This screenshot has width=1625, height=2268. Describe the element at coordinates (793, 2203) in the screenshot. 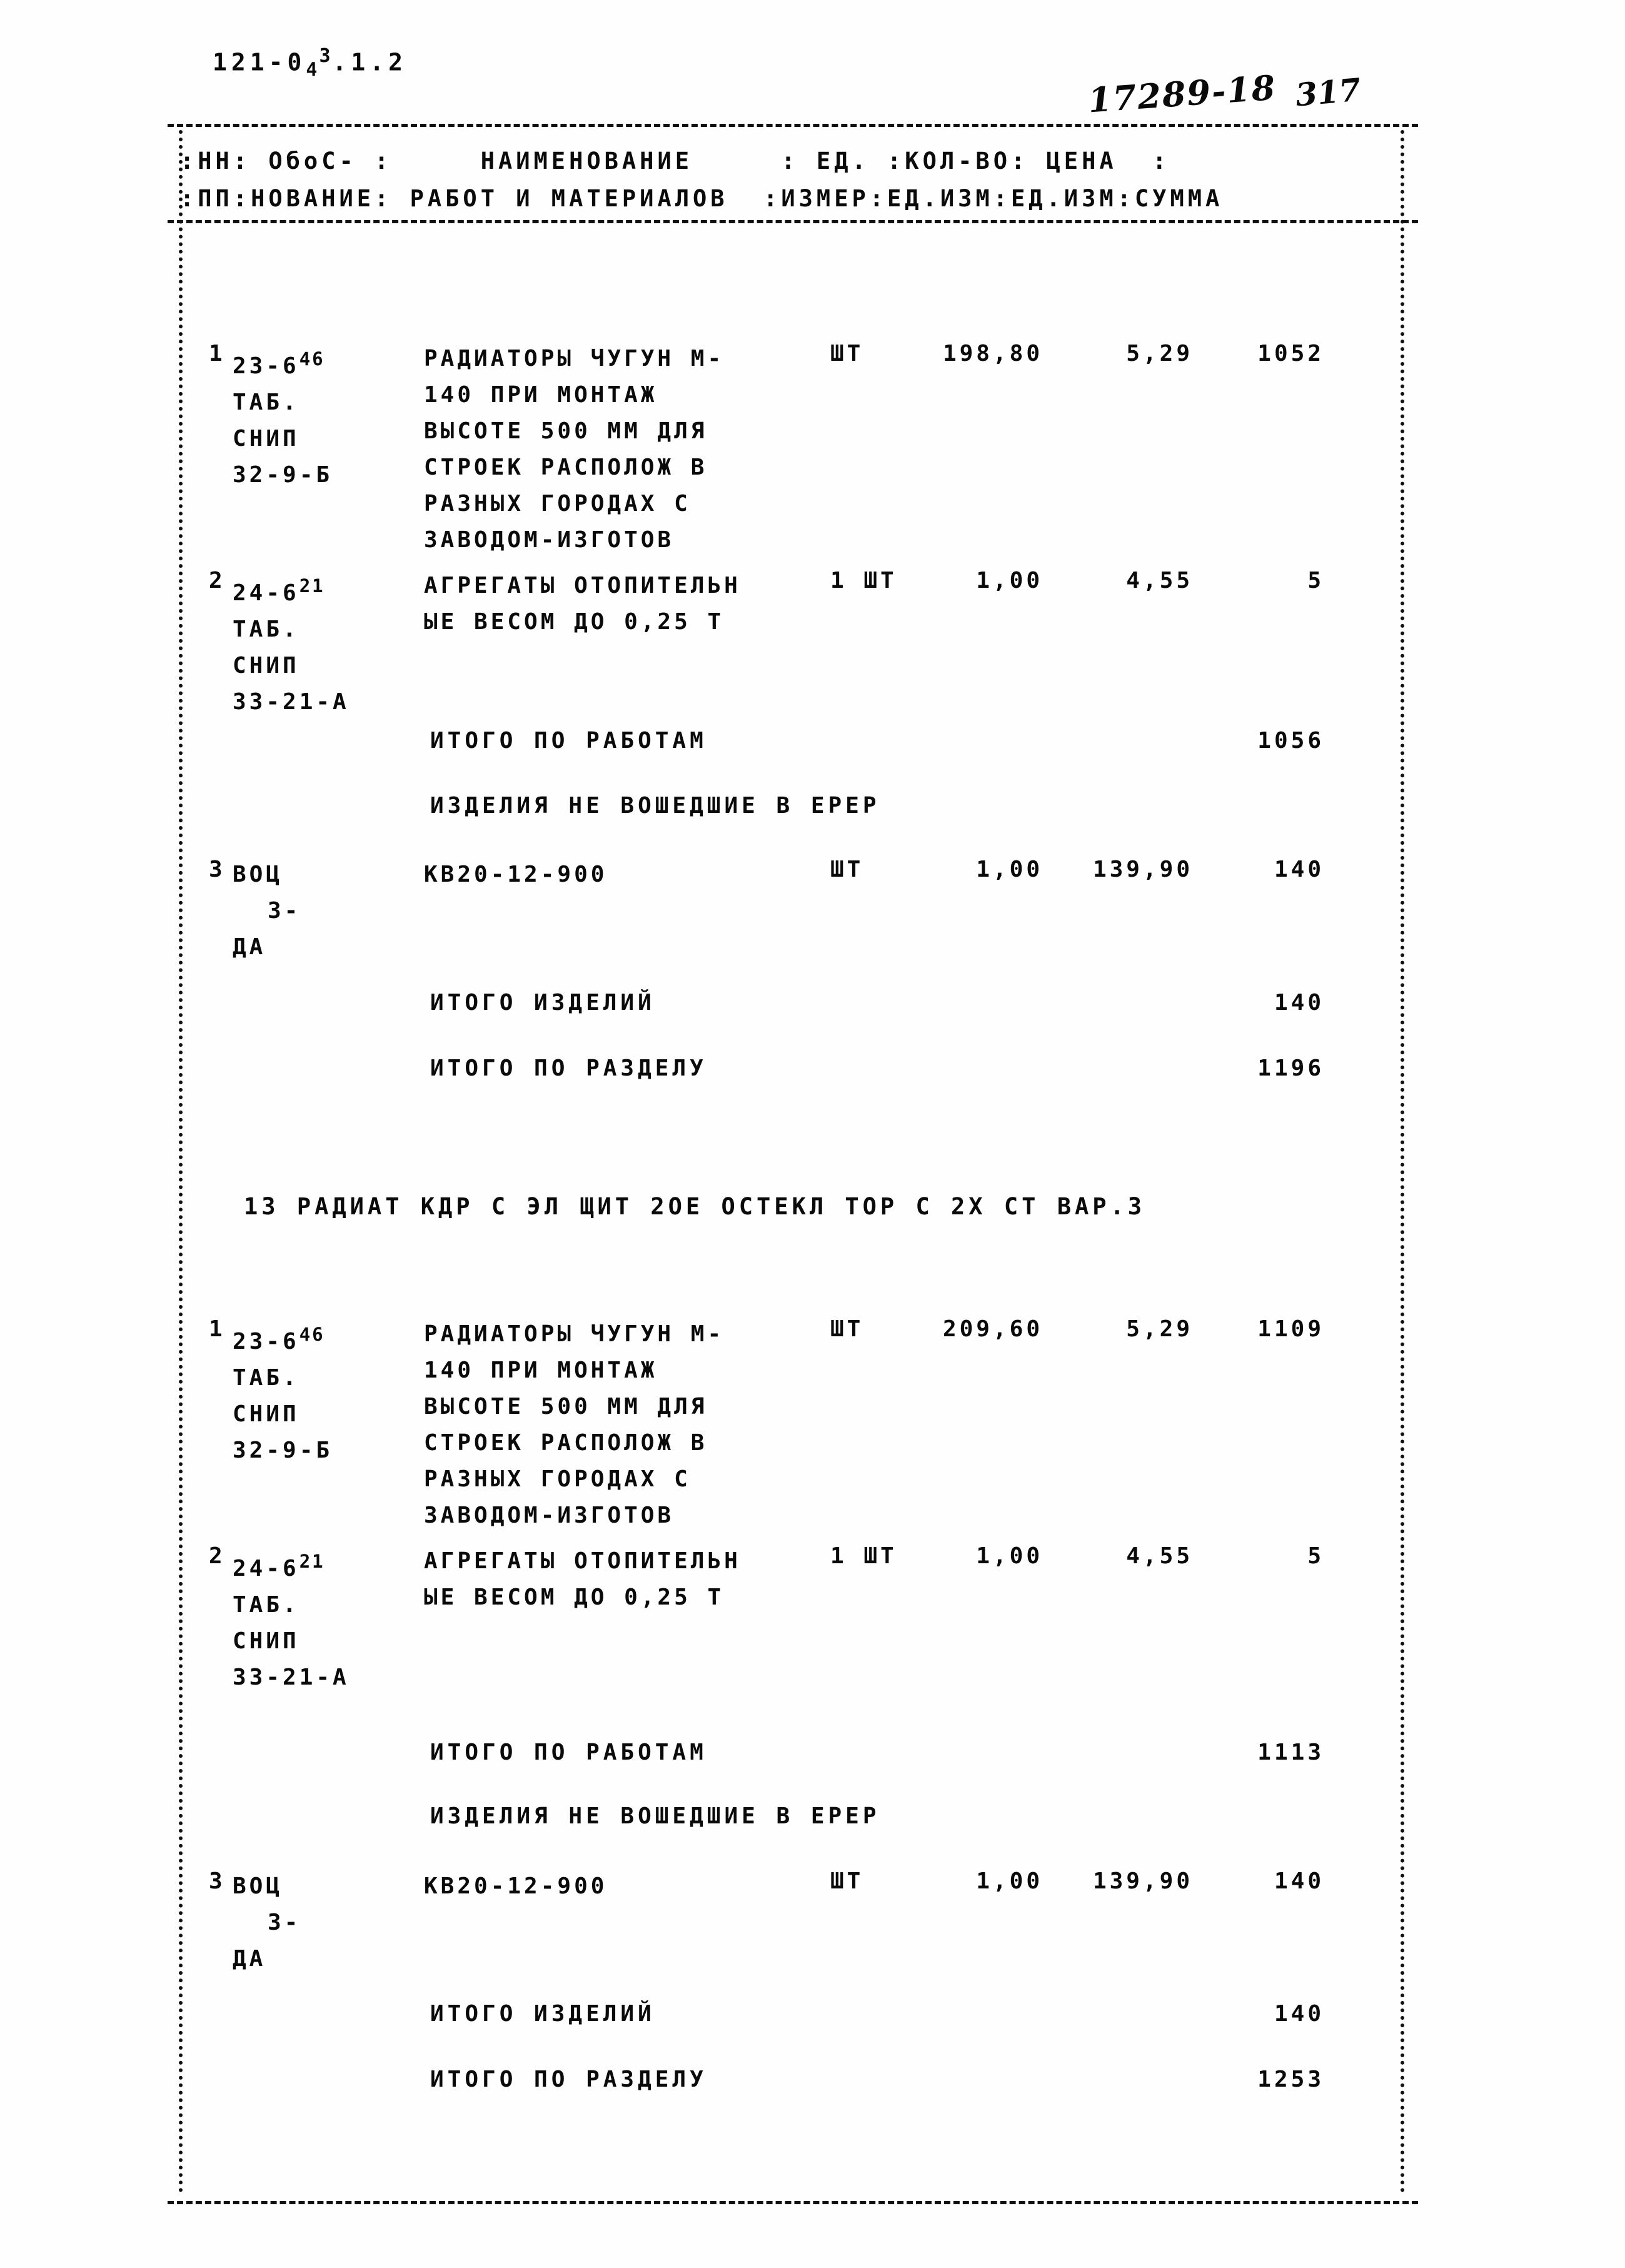

I see `bottom-divider` at that location.